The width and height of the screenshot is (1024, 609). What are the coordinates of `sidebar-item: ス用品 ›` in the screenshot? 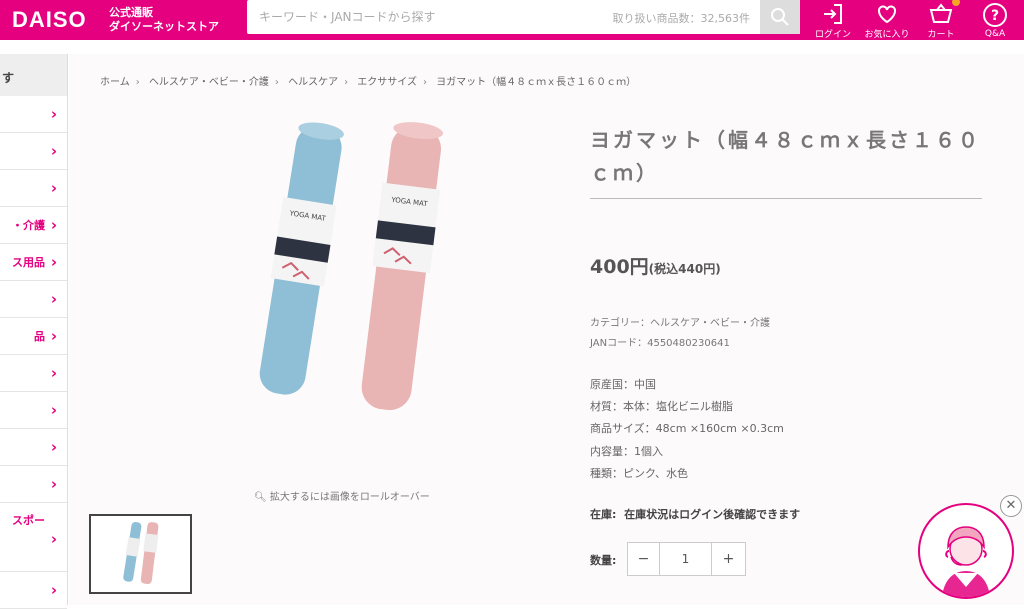 It's located at (33, 262).